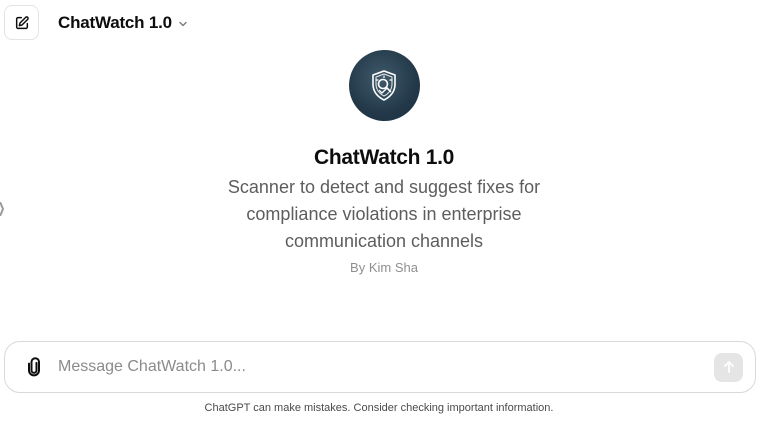 The image size is (768, 427). What do you see at coordinates (384, 267) in the screenshot?
I see `gpt-author: By Kim Sha` at bounding box center [384, 267].